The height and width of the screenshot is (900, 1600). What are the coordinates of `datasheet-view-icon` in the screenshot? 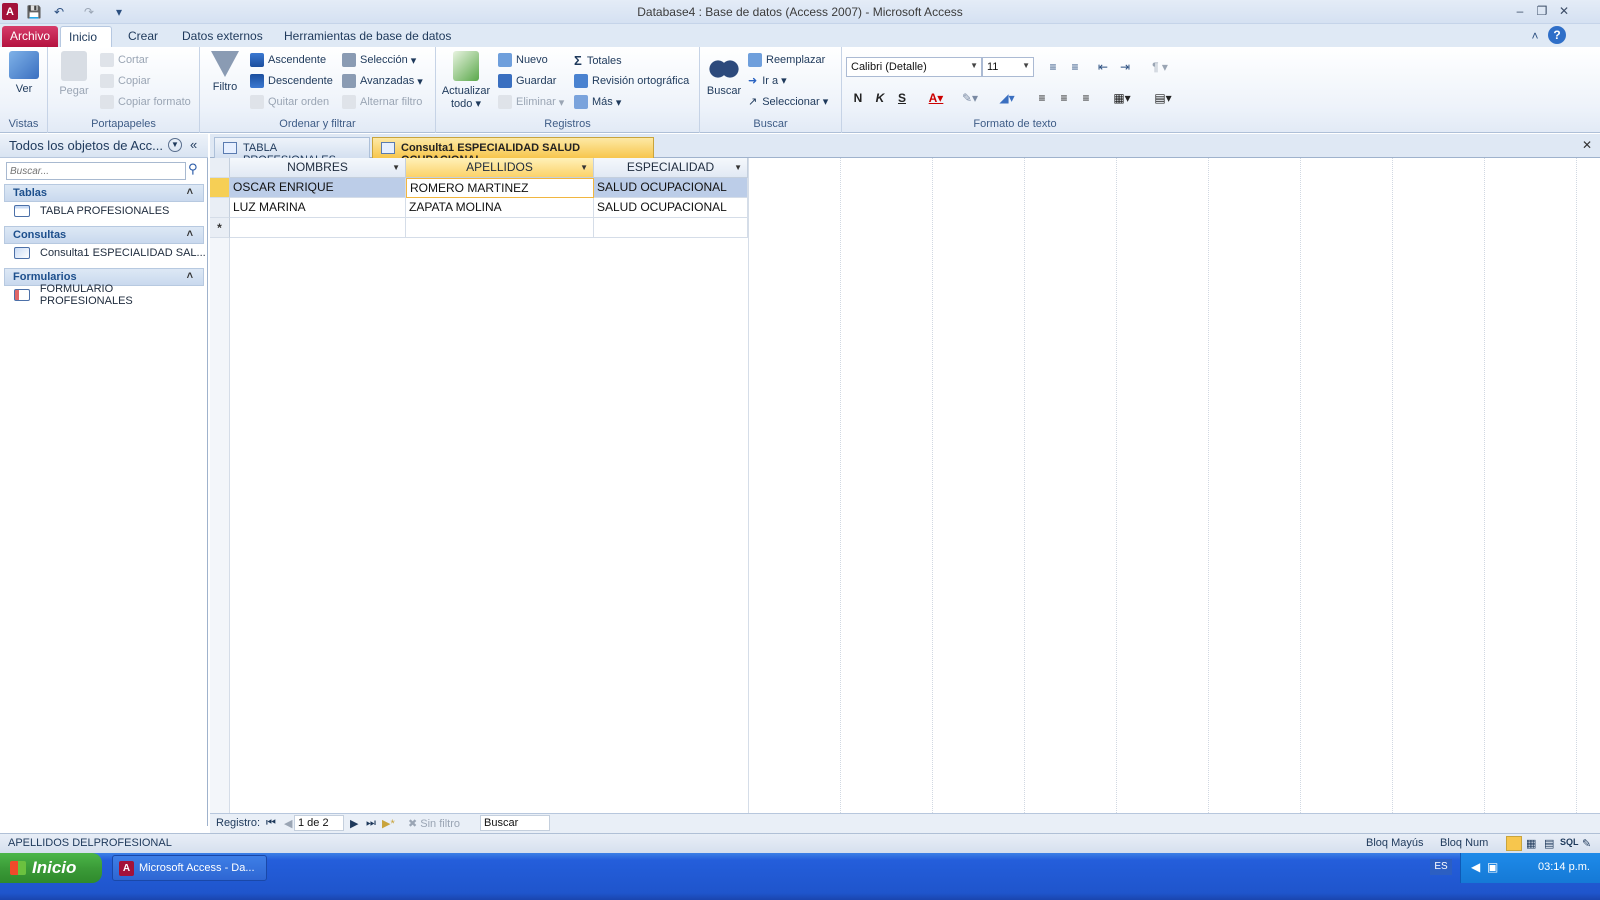 It's located at (1514, 843).